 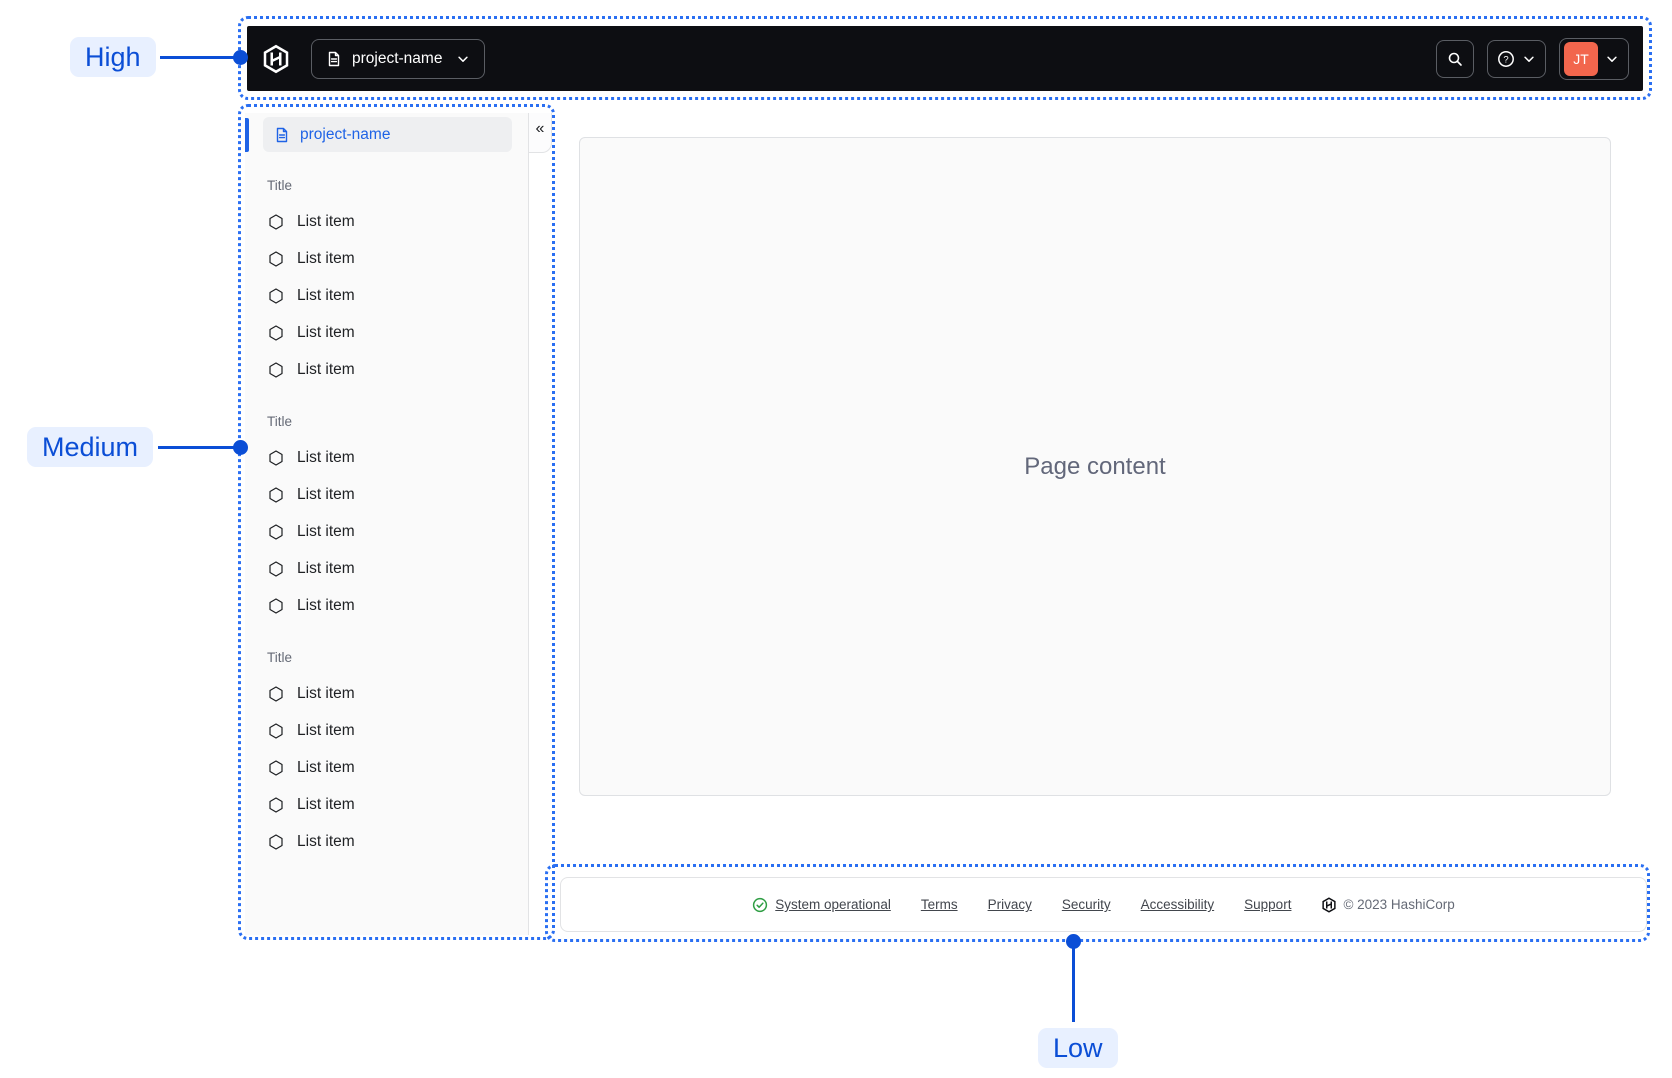 I want to click on sidebar-project-item: project-name, so click(x=387, y=134).